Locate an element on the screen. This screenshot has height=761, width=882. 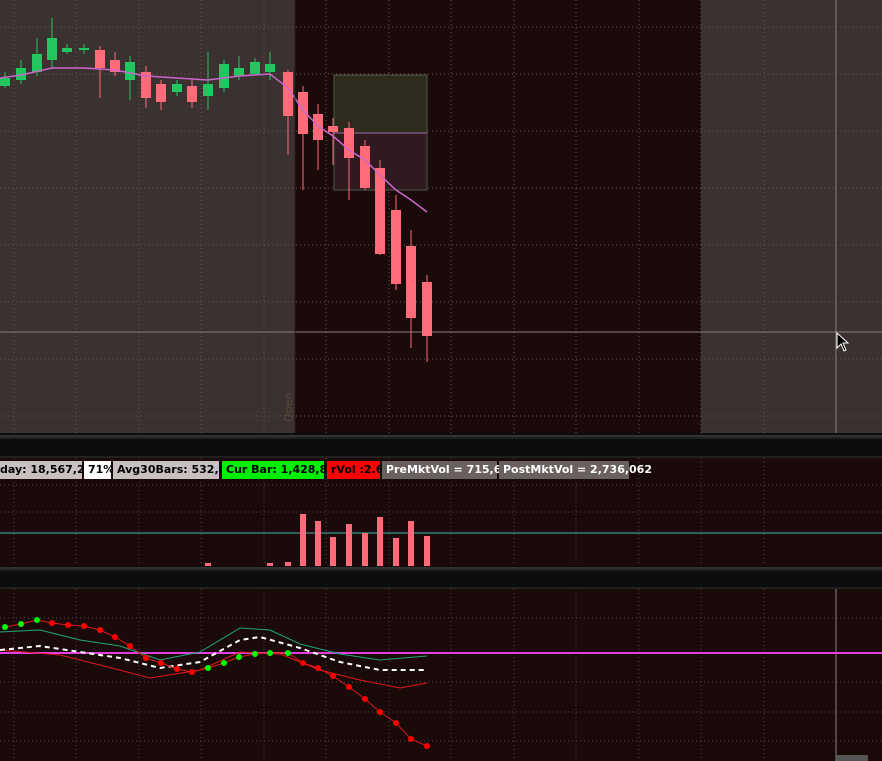
premkt-volume-label: PreMktVol = 715,634 is located at coordinates (449, 470).